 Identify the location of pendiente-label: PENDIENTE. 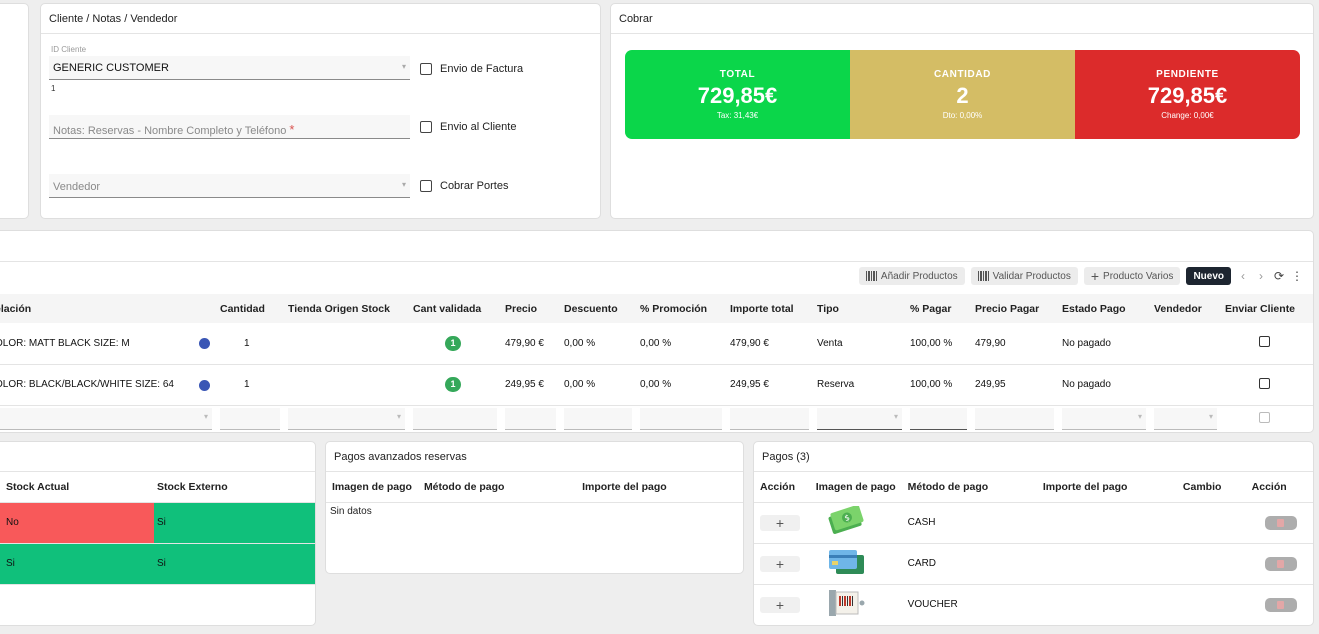
(1187, 74).